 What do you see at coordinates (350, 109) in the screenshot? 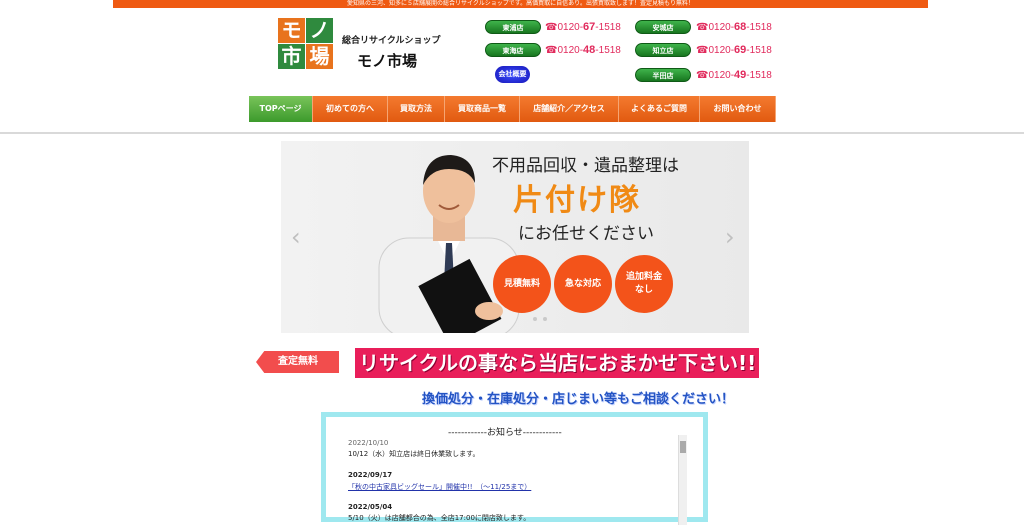
I see `nav-first-time: 初めての方へ` at bounding box center [350, 109].